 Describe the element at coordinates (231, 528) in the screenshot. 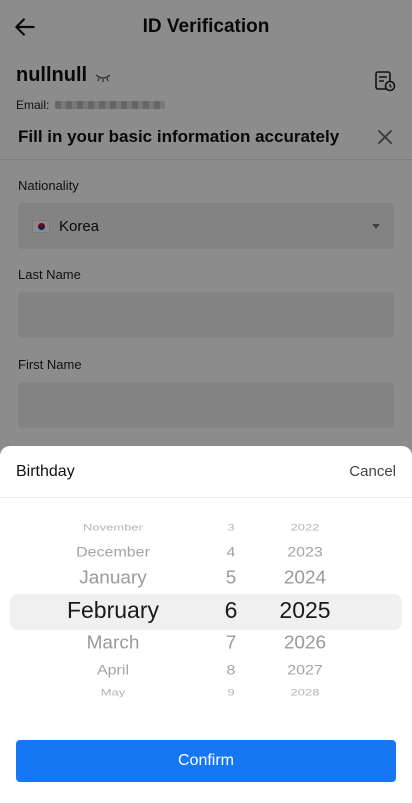

I see `day-option: 3` at that location.